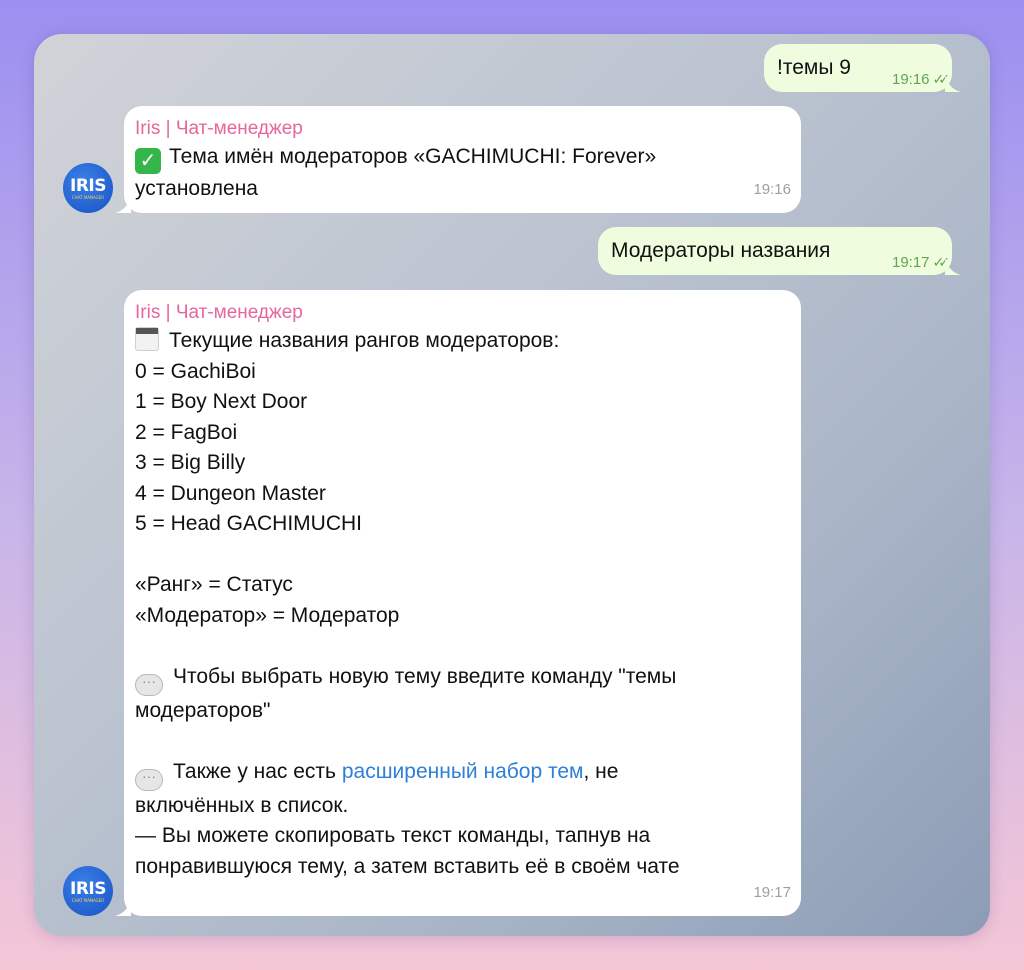  I want to click on calendar-emoji-icon, so click(147, 339).